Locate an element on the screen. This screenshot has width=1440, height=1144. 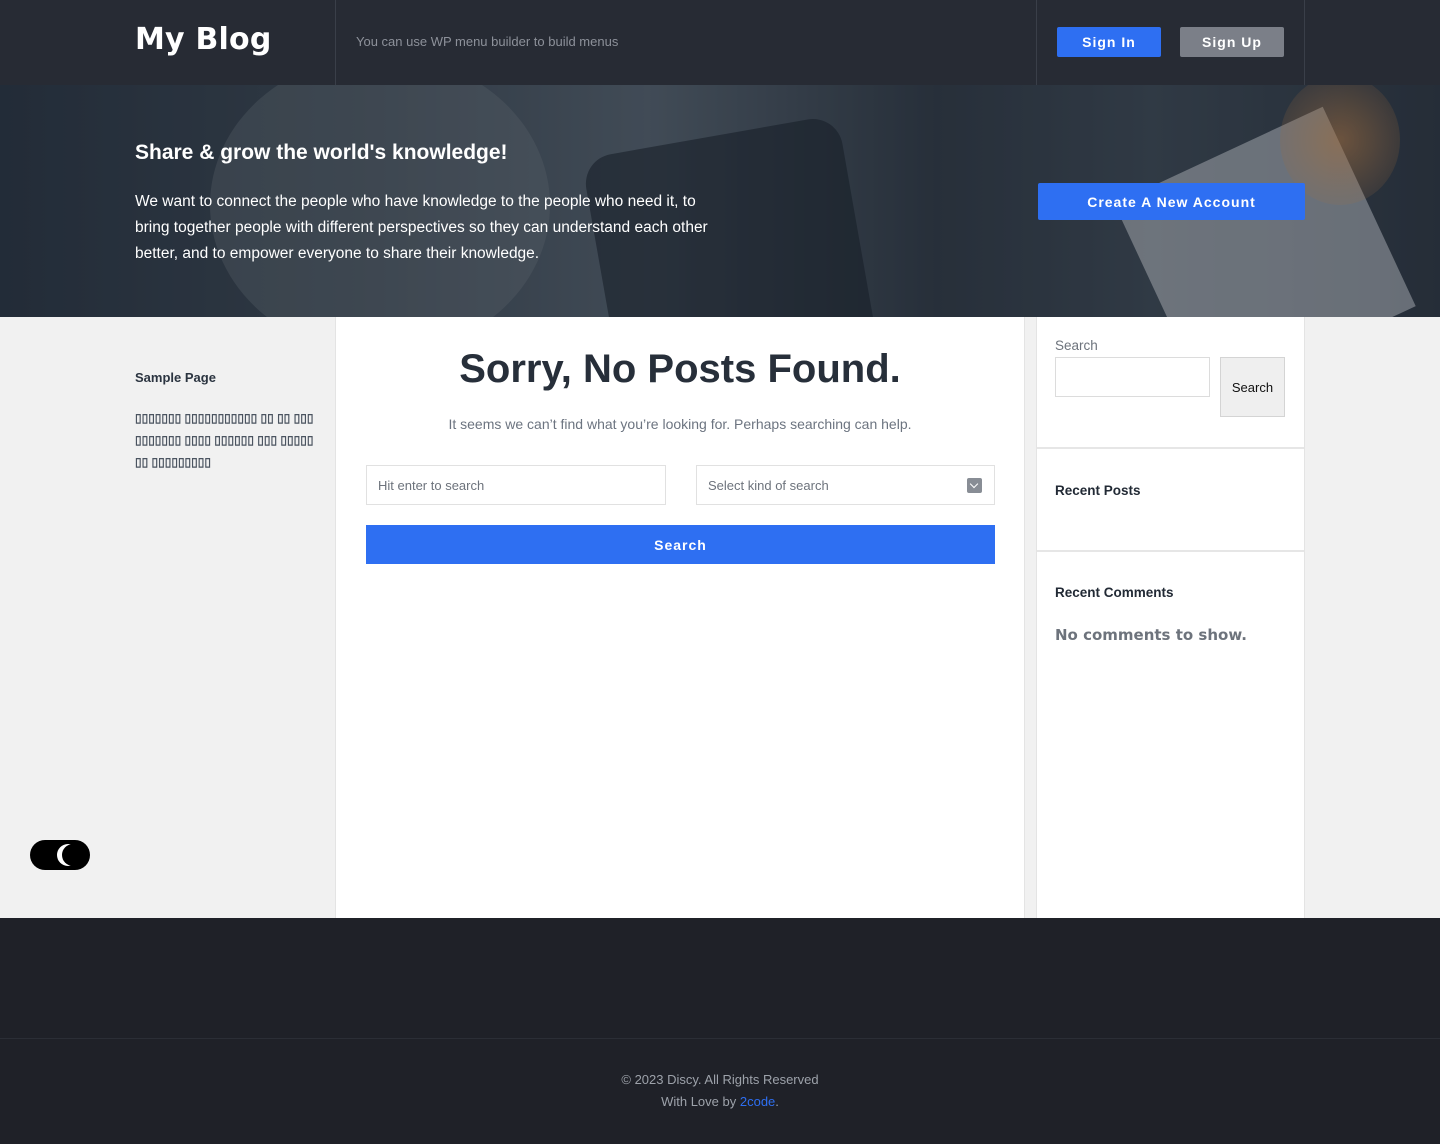
recent-comments-widget: Recent Comments No comments to show. is located at coordinates (1170, 642).